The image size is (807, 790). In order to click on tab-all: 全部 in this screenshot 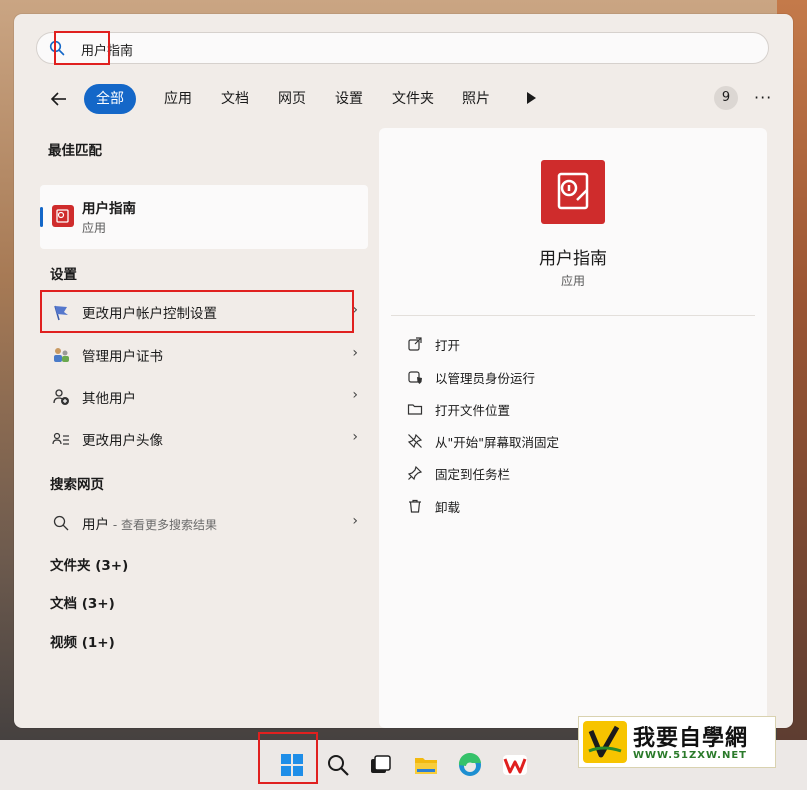, I will do `click(110, 99)`.